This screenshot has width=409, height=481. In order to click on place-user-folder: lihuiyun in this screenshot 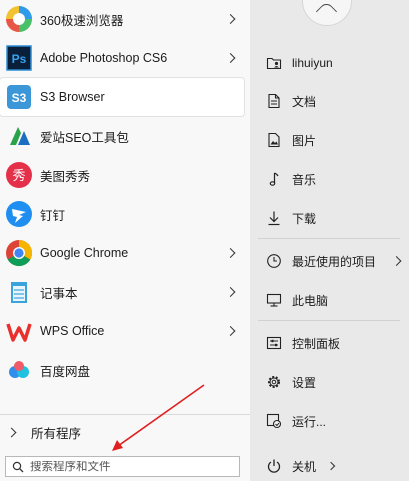, I will do `click(328, 63)`.